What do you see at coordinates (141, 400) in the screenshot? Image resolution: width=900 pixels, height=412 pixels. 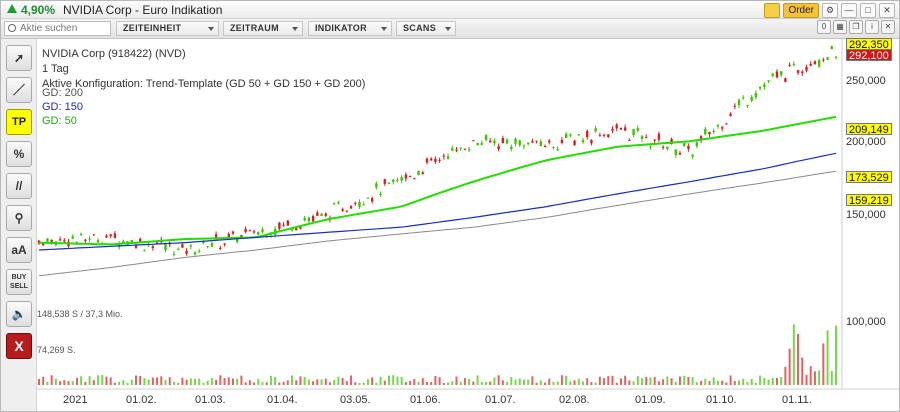 I see `x-tick-label: 01.02.` at bounding box center [141, 400].